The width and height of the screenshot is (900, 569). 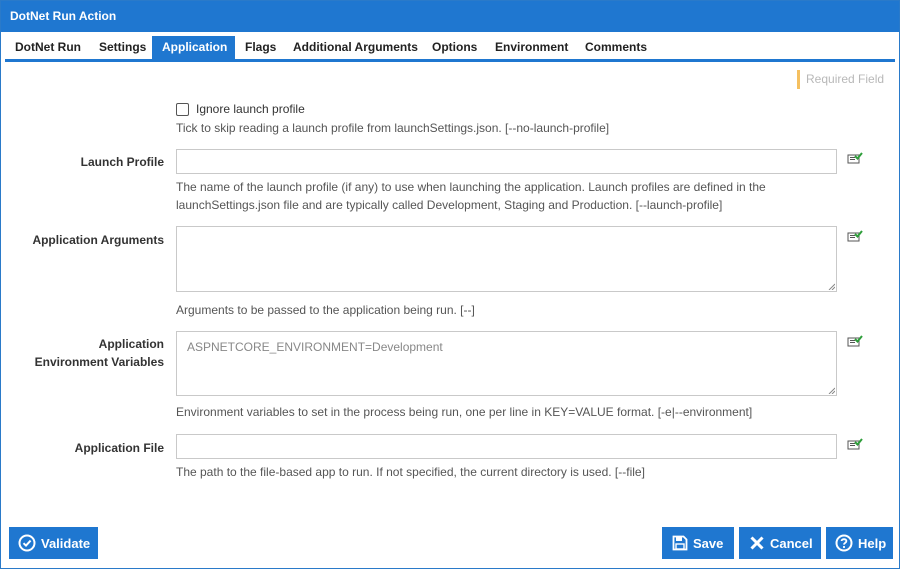 I want to click on application-environment-variables-label-line2: Environment Variables, so click(x=99, y=362).